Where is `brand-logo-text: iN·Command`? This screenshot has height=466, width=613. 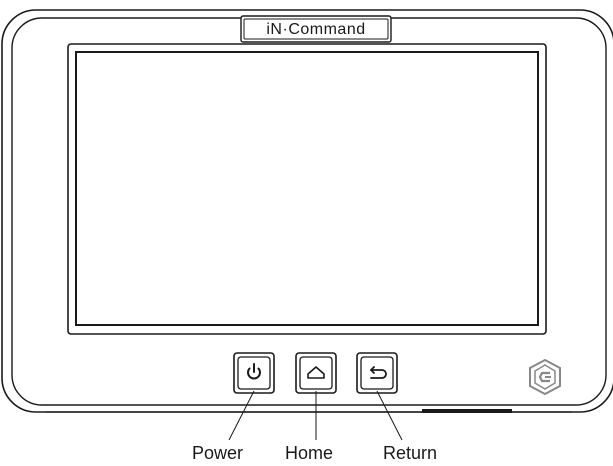 brand-logo-text: iN·Command is located at coordinates (316, 29).